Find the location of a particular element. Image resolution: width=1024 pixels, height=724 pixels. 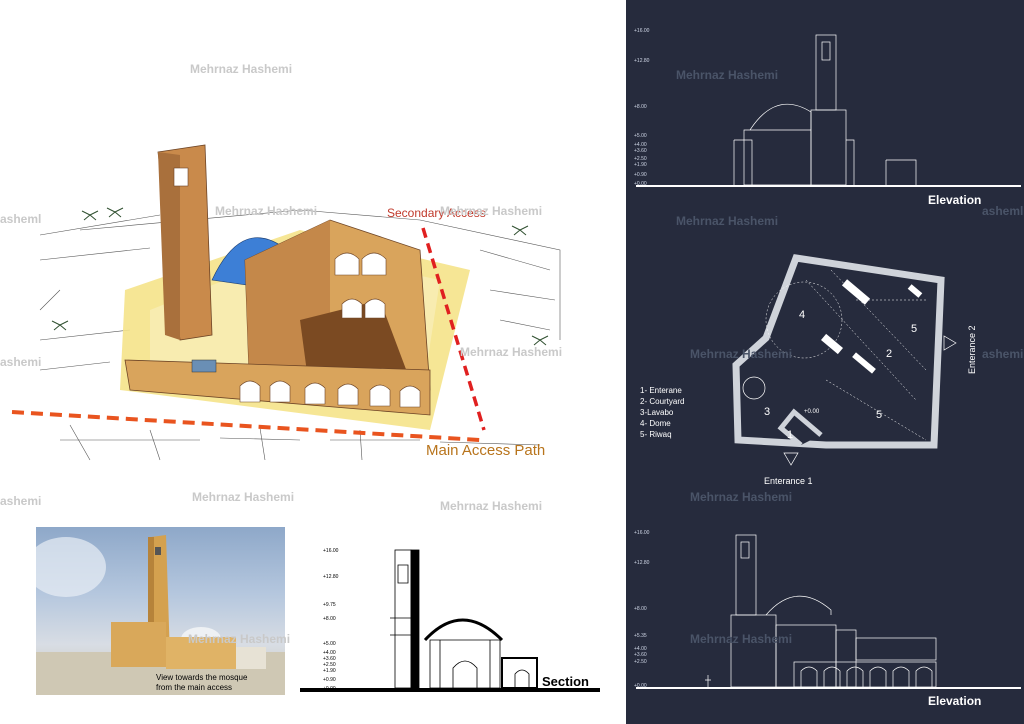

room-number: 2 is located at coordinates (889, 354).